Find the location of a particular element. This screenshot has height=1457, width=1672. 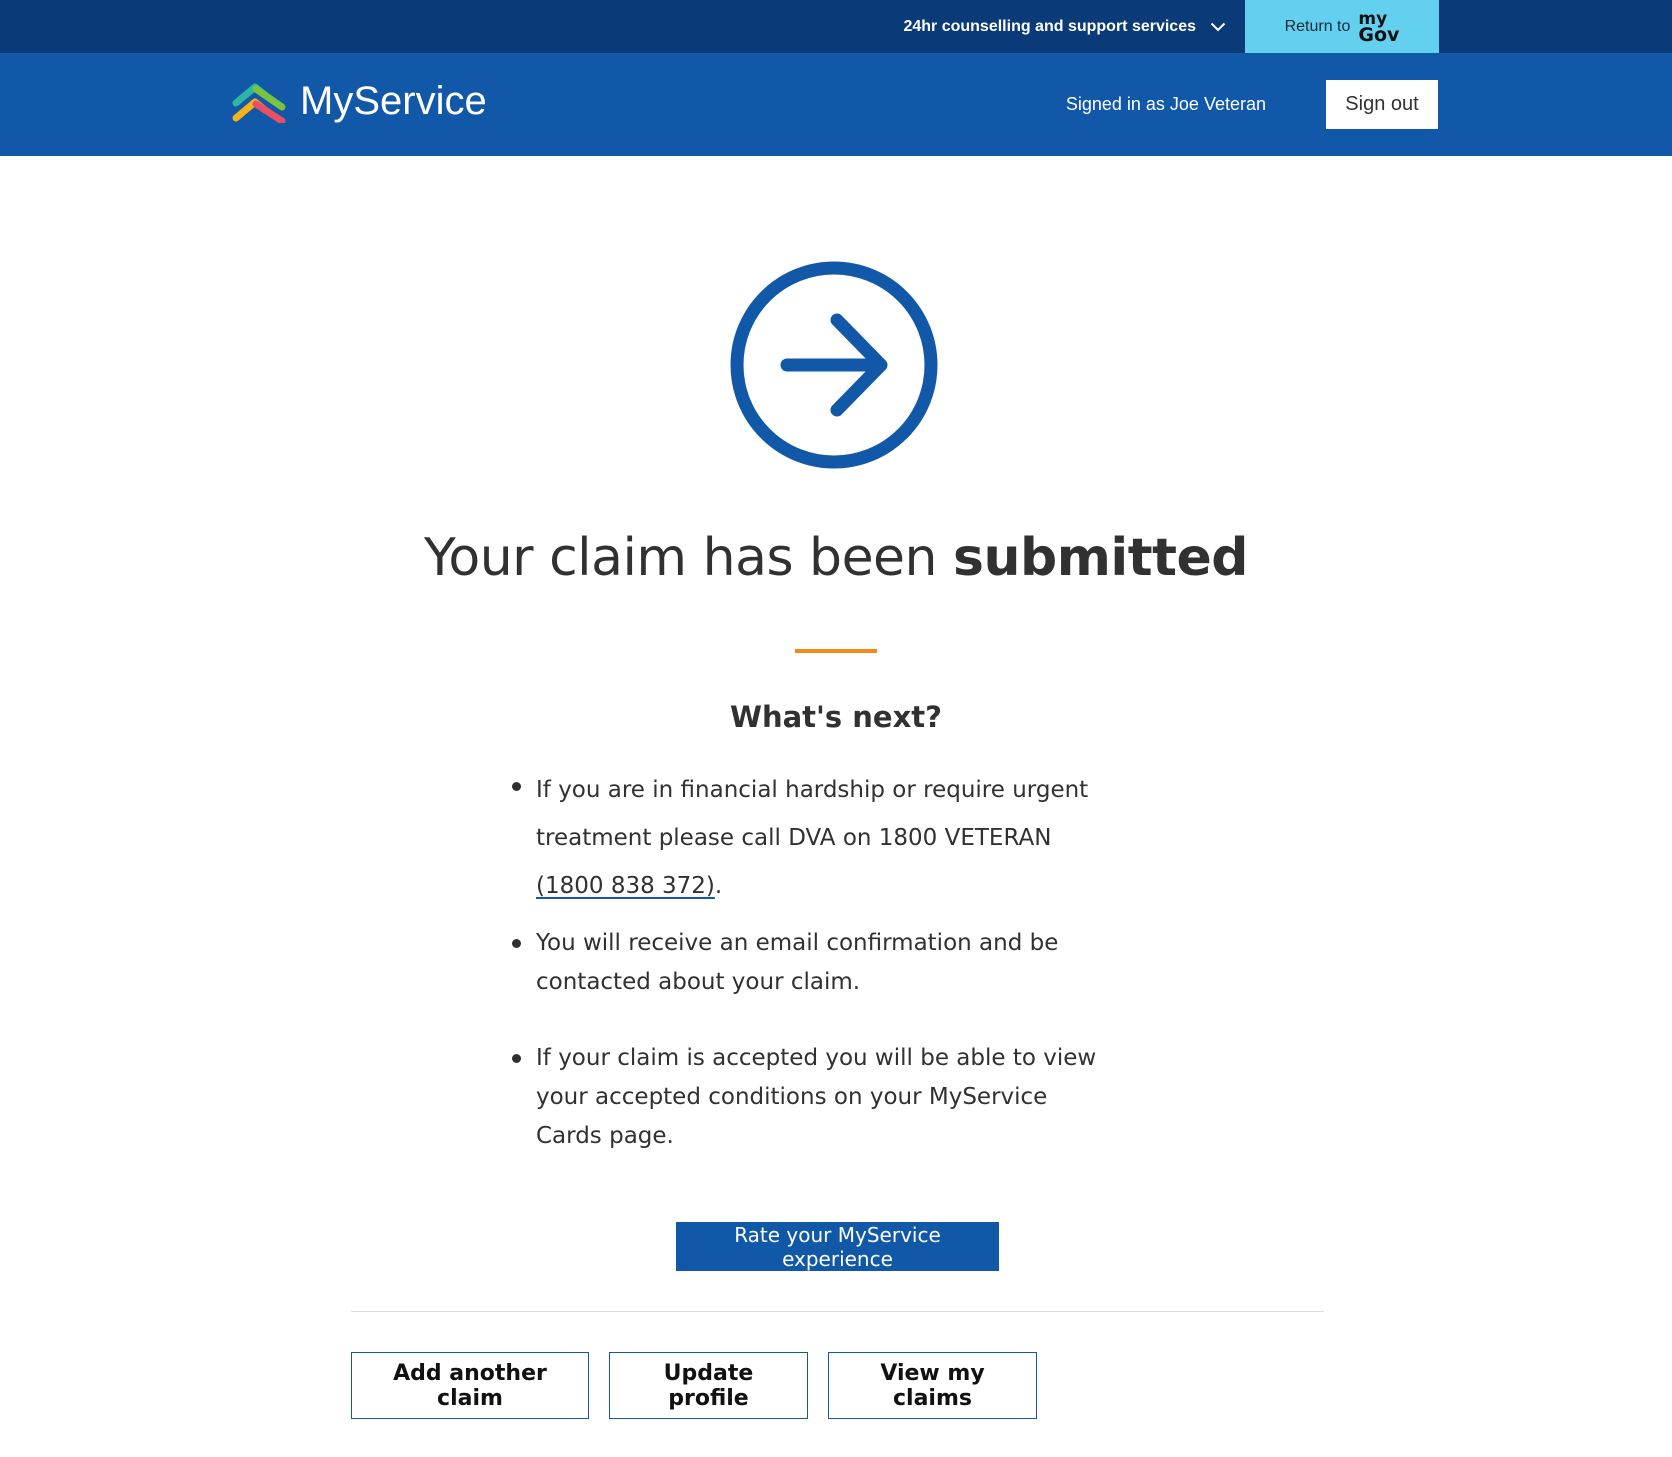

mygov-logo: my Gov is located at coordinates (1379, 28).